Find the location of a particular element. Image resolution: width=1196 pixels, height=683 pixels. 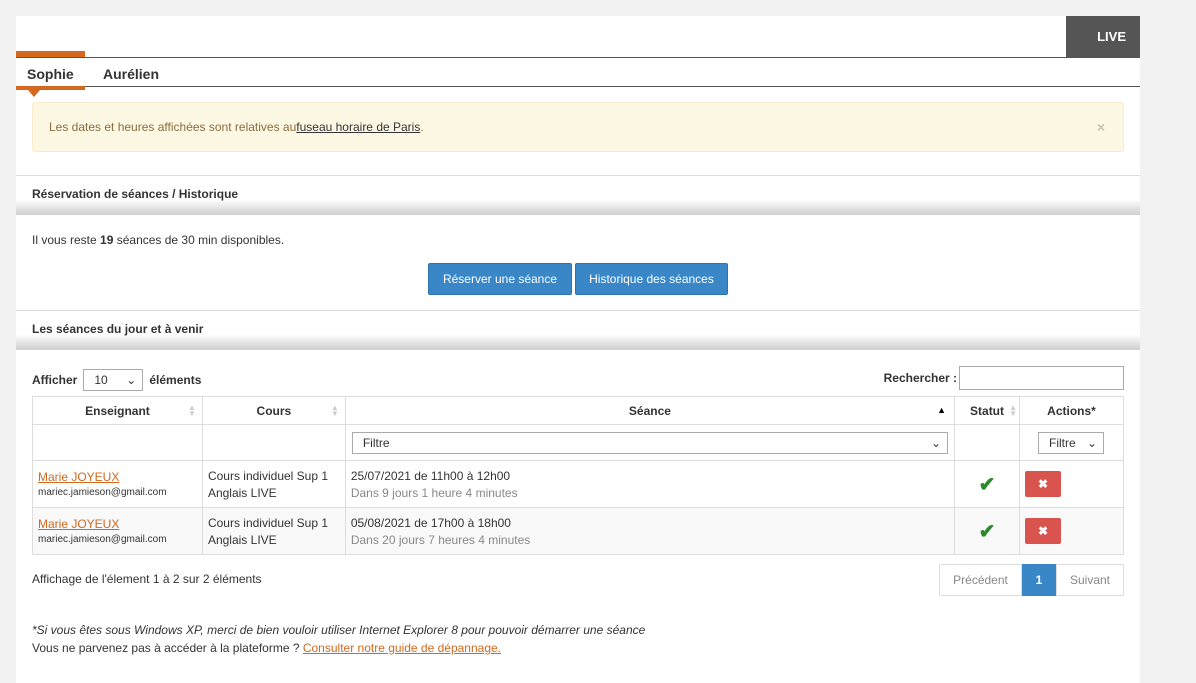

live-badge: LIVE is located at coordinates (1103, 36).